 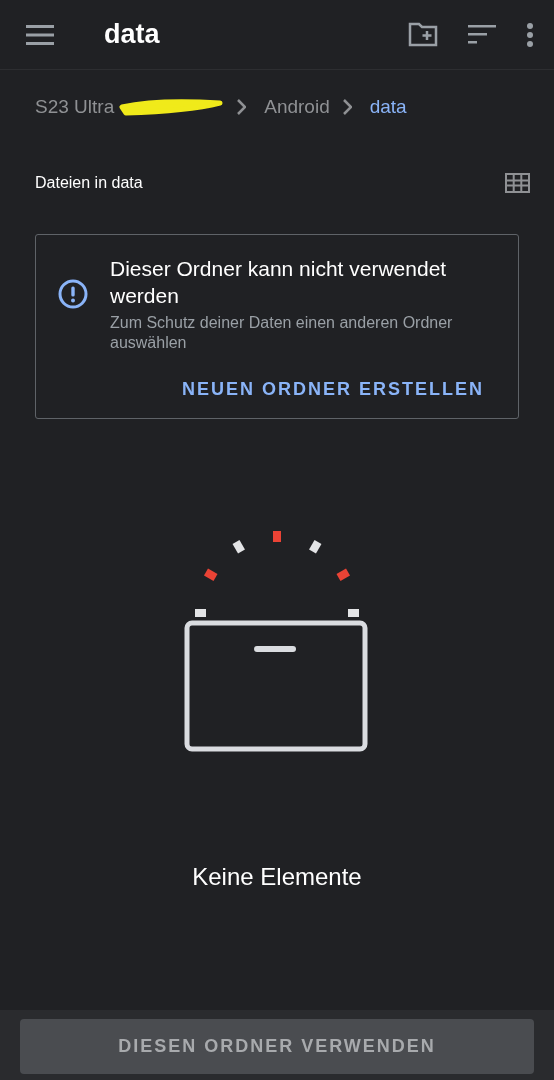 I want to click on breadcrumb-item: data, so click(x=388, y=107).